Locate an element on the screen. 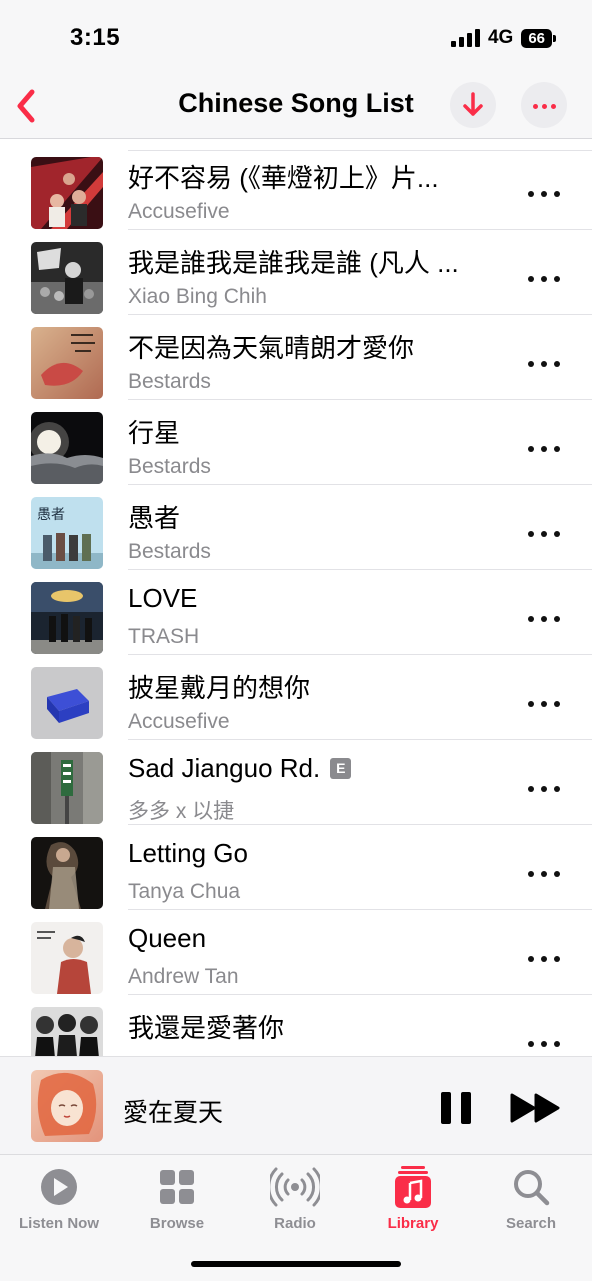  tab-label: Radio is located at coordinates (295, 1223).